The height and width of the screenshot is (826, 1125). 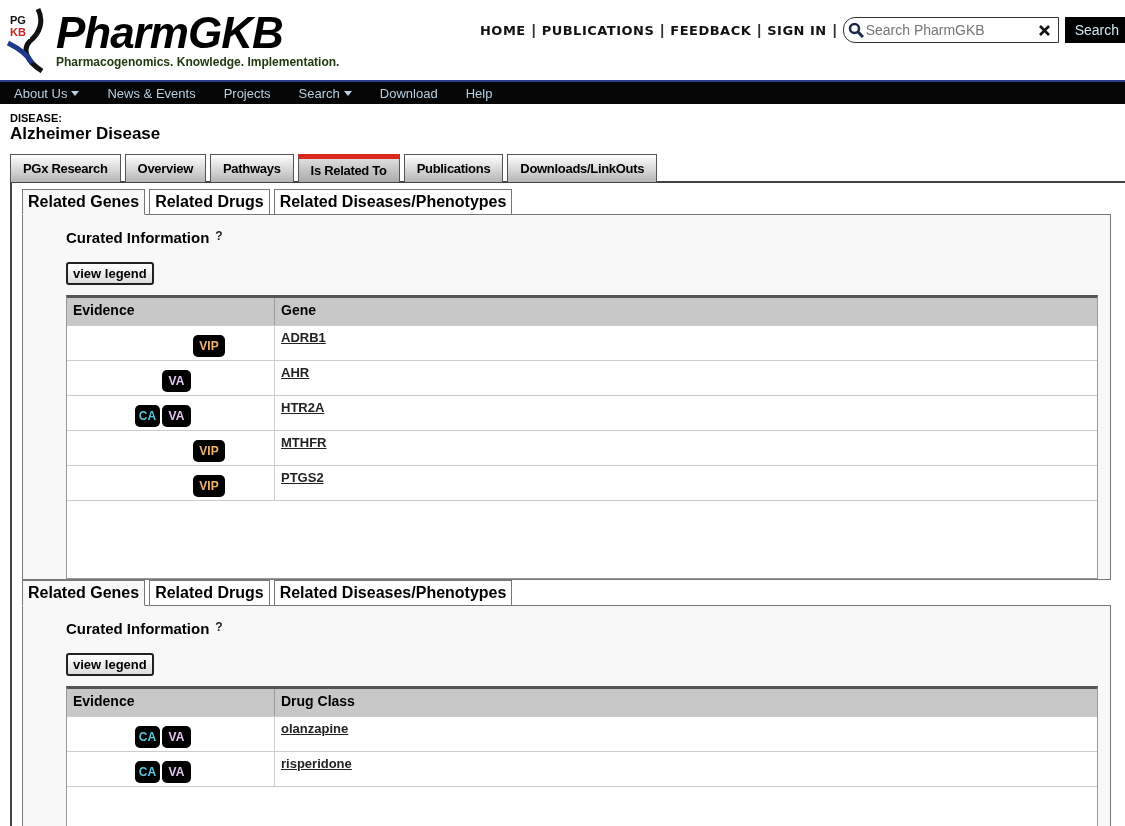 I want to click on entity-title: Alzheimer Disease, so click(x=86, y=134).